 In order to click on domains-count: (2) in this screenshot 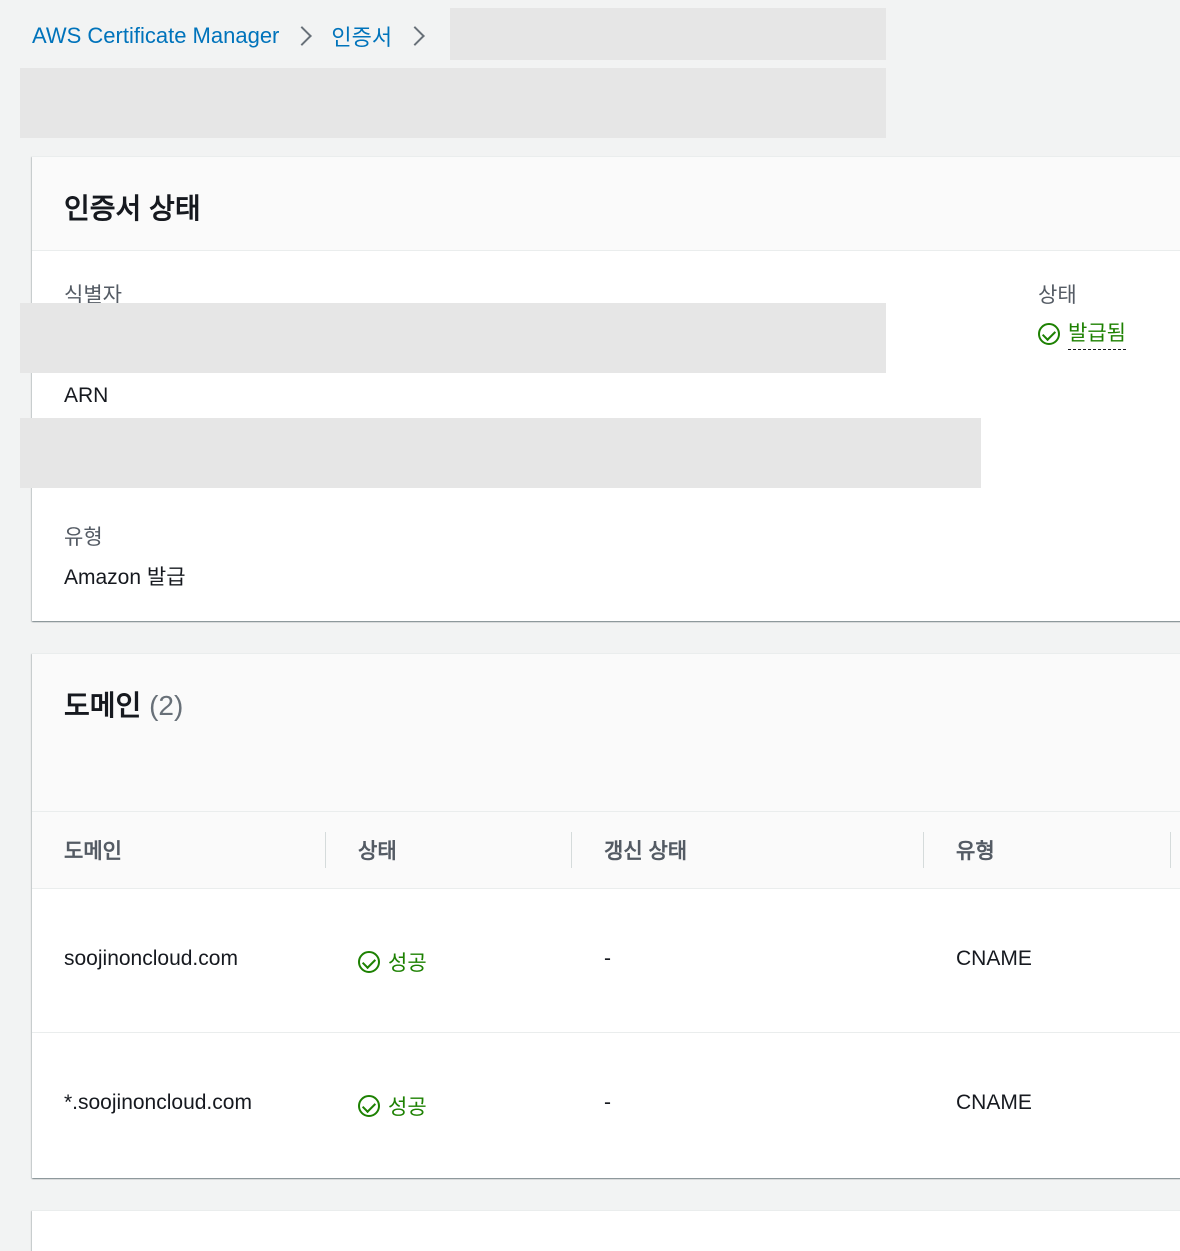, I will do `click(166, 705)`.